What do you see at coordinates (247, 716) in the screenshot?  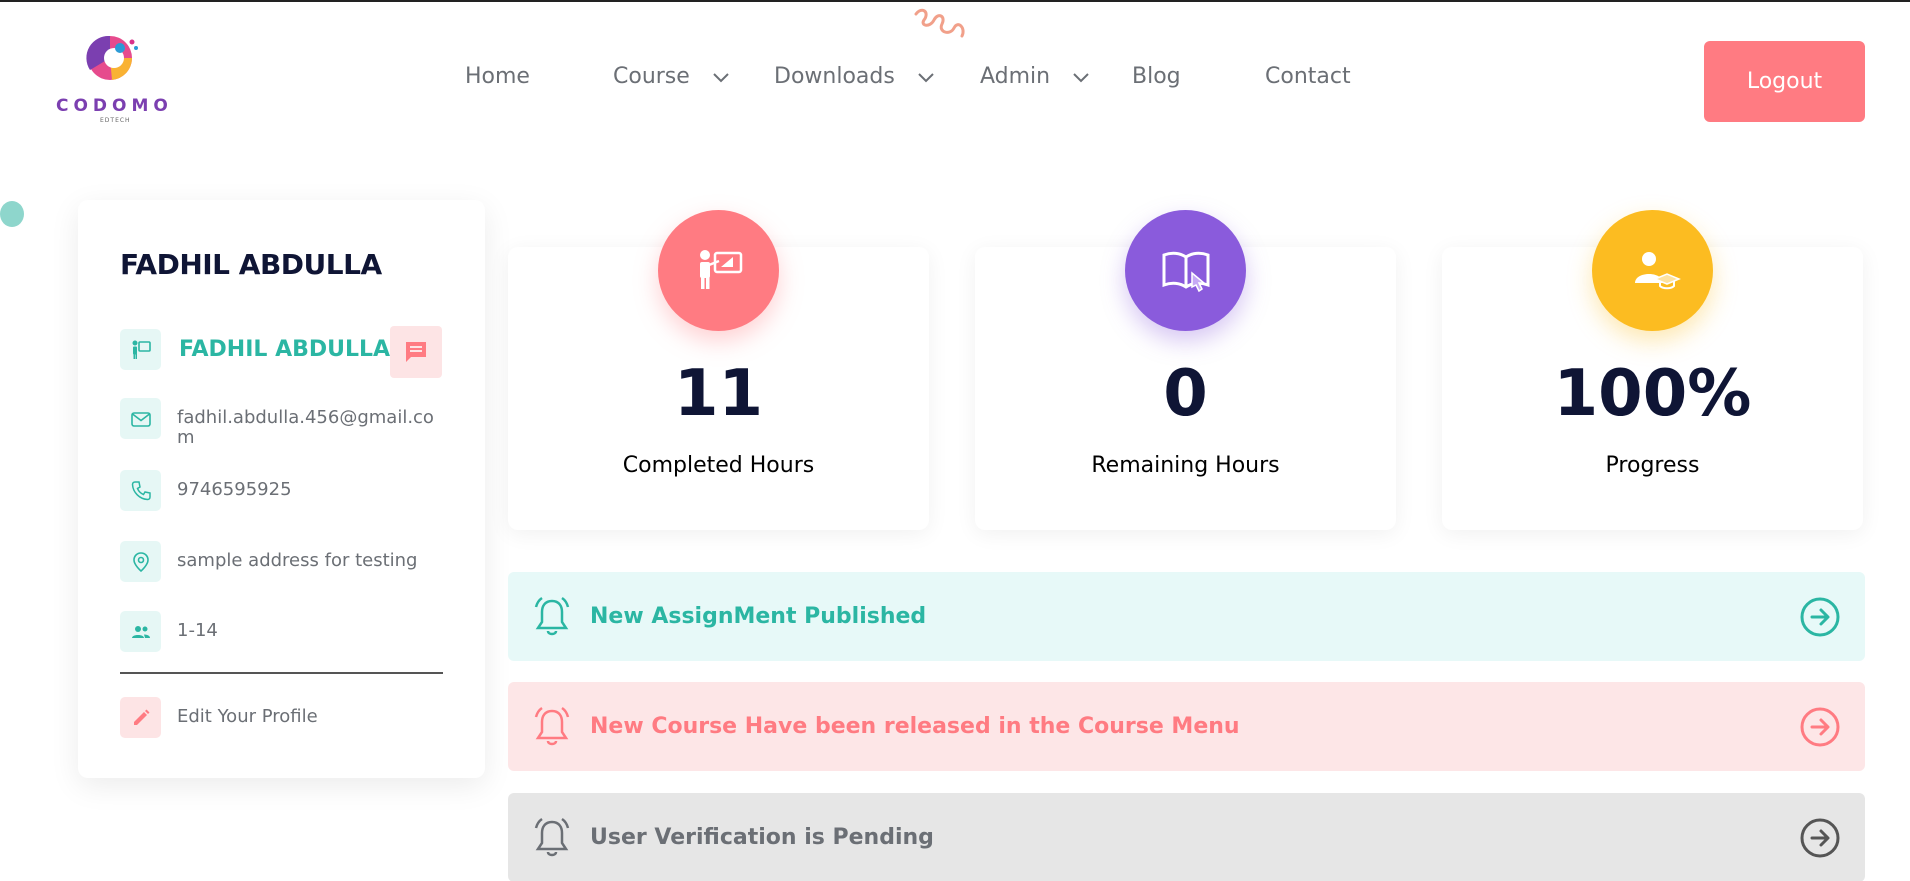 I see `edit-profile-label: Edit Your Profile` at bounding box center [247, 716].